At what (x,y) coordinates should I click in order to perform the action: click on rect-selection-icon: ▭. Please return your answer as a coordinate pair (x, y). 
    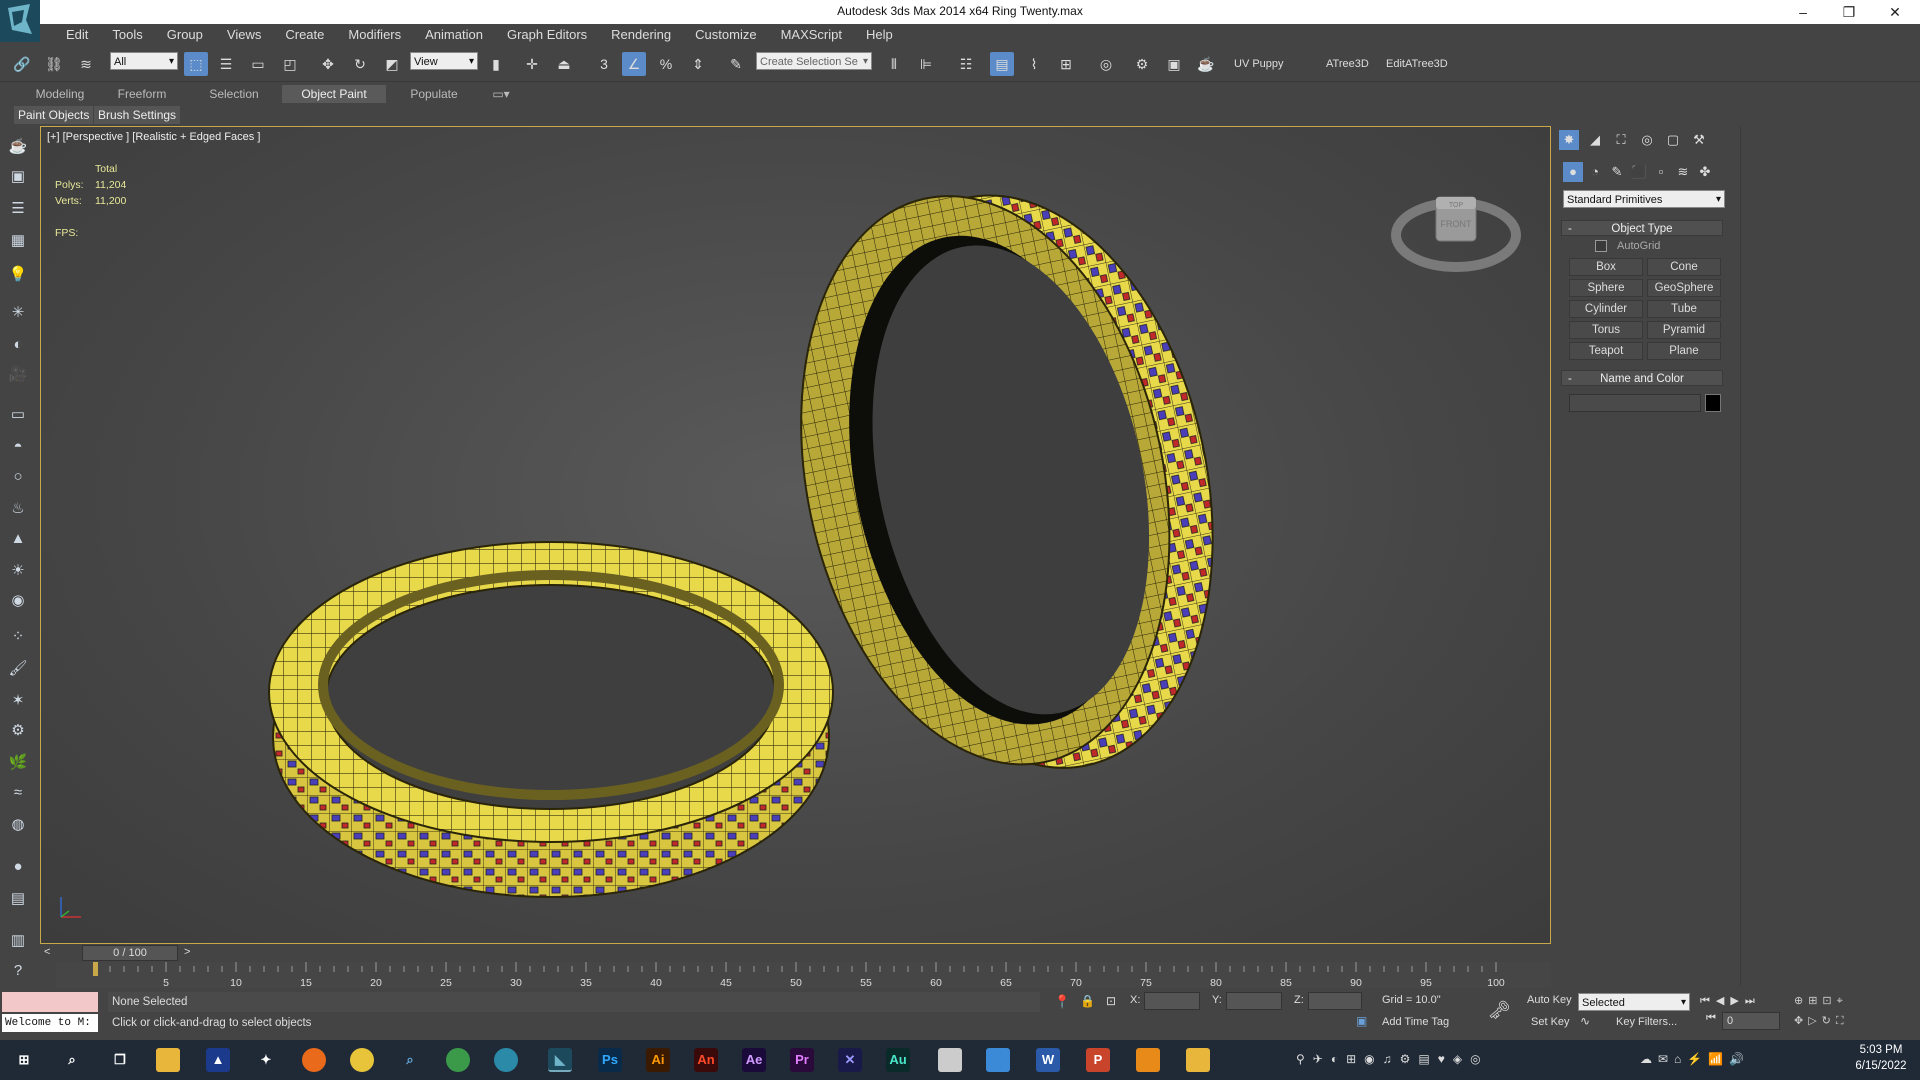
    Looking at the image, I should click on (258, 64).